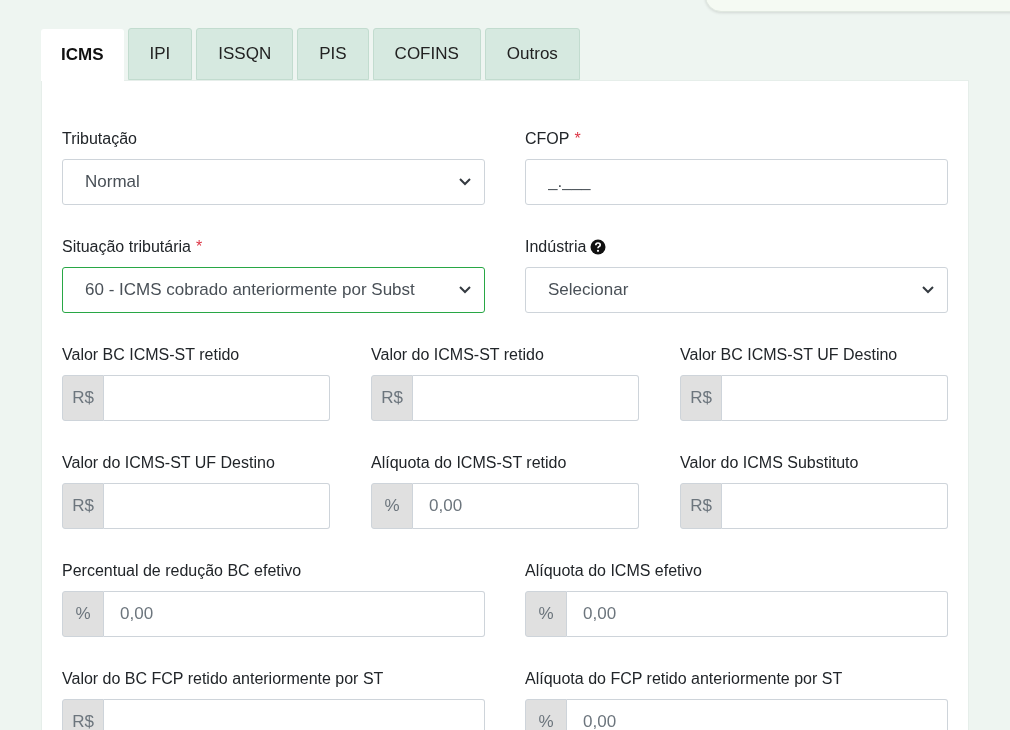  Describe the element at coordinates (223, 679) in the screenshot. I see `field-label: Valor do BC FCP retido anteriormente por ST` at that location.